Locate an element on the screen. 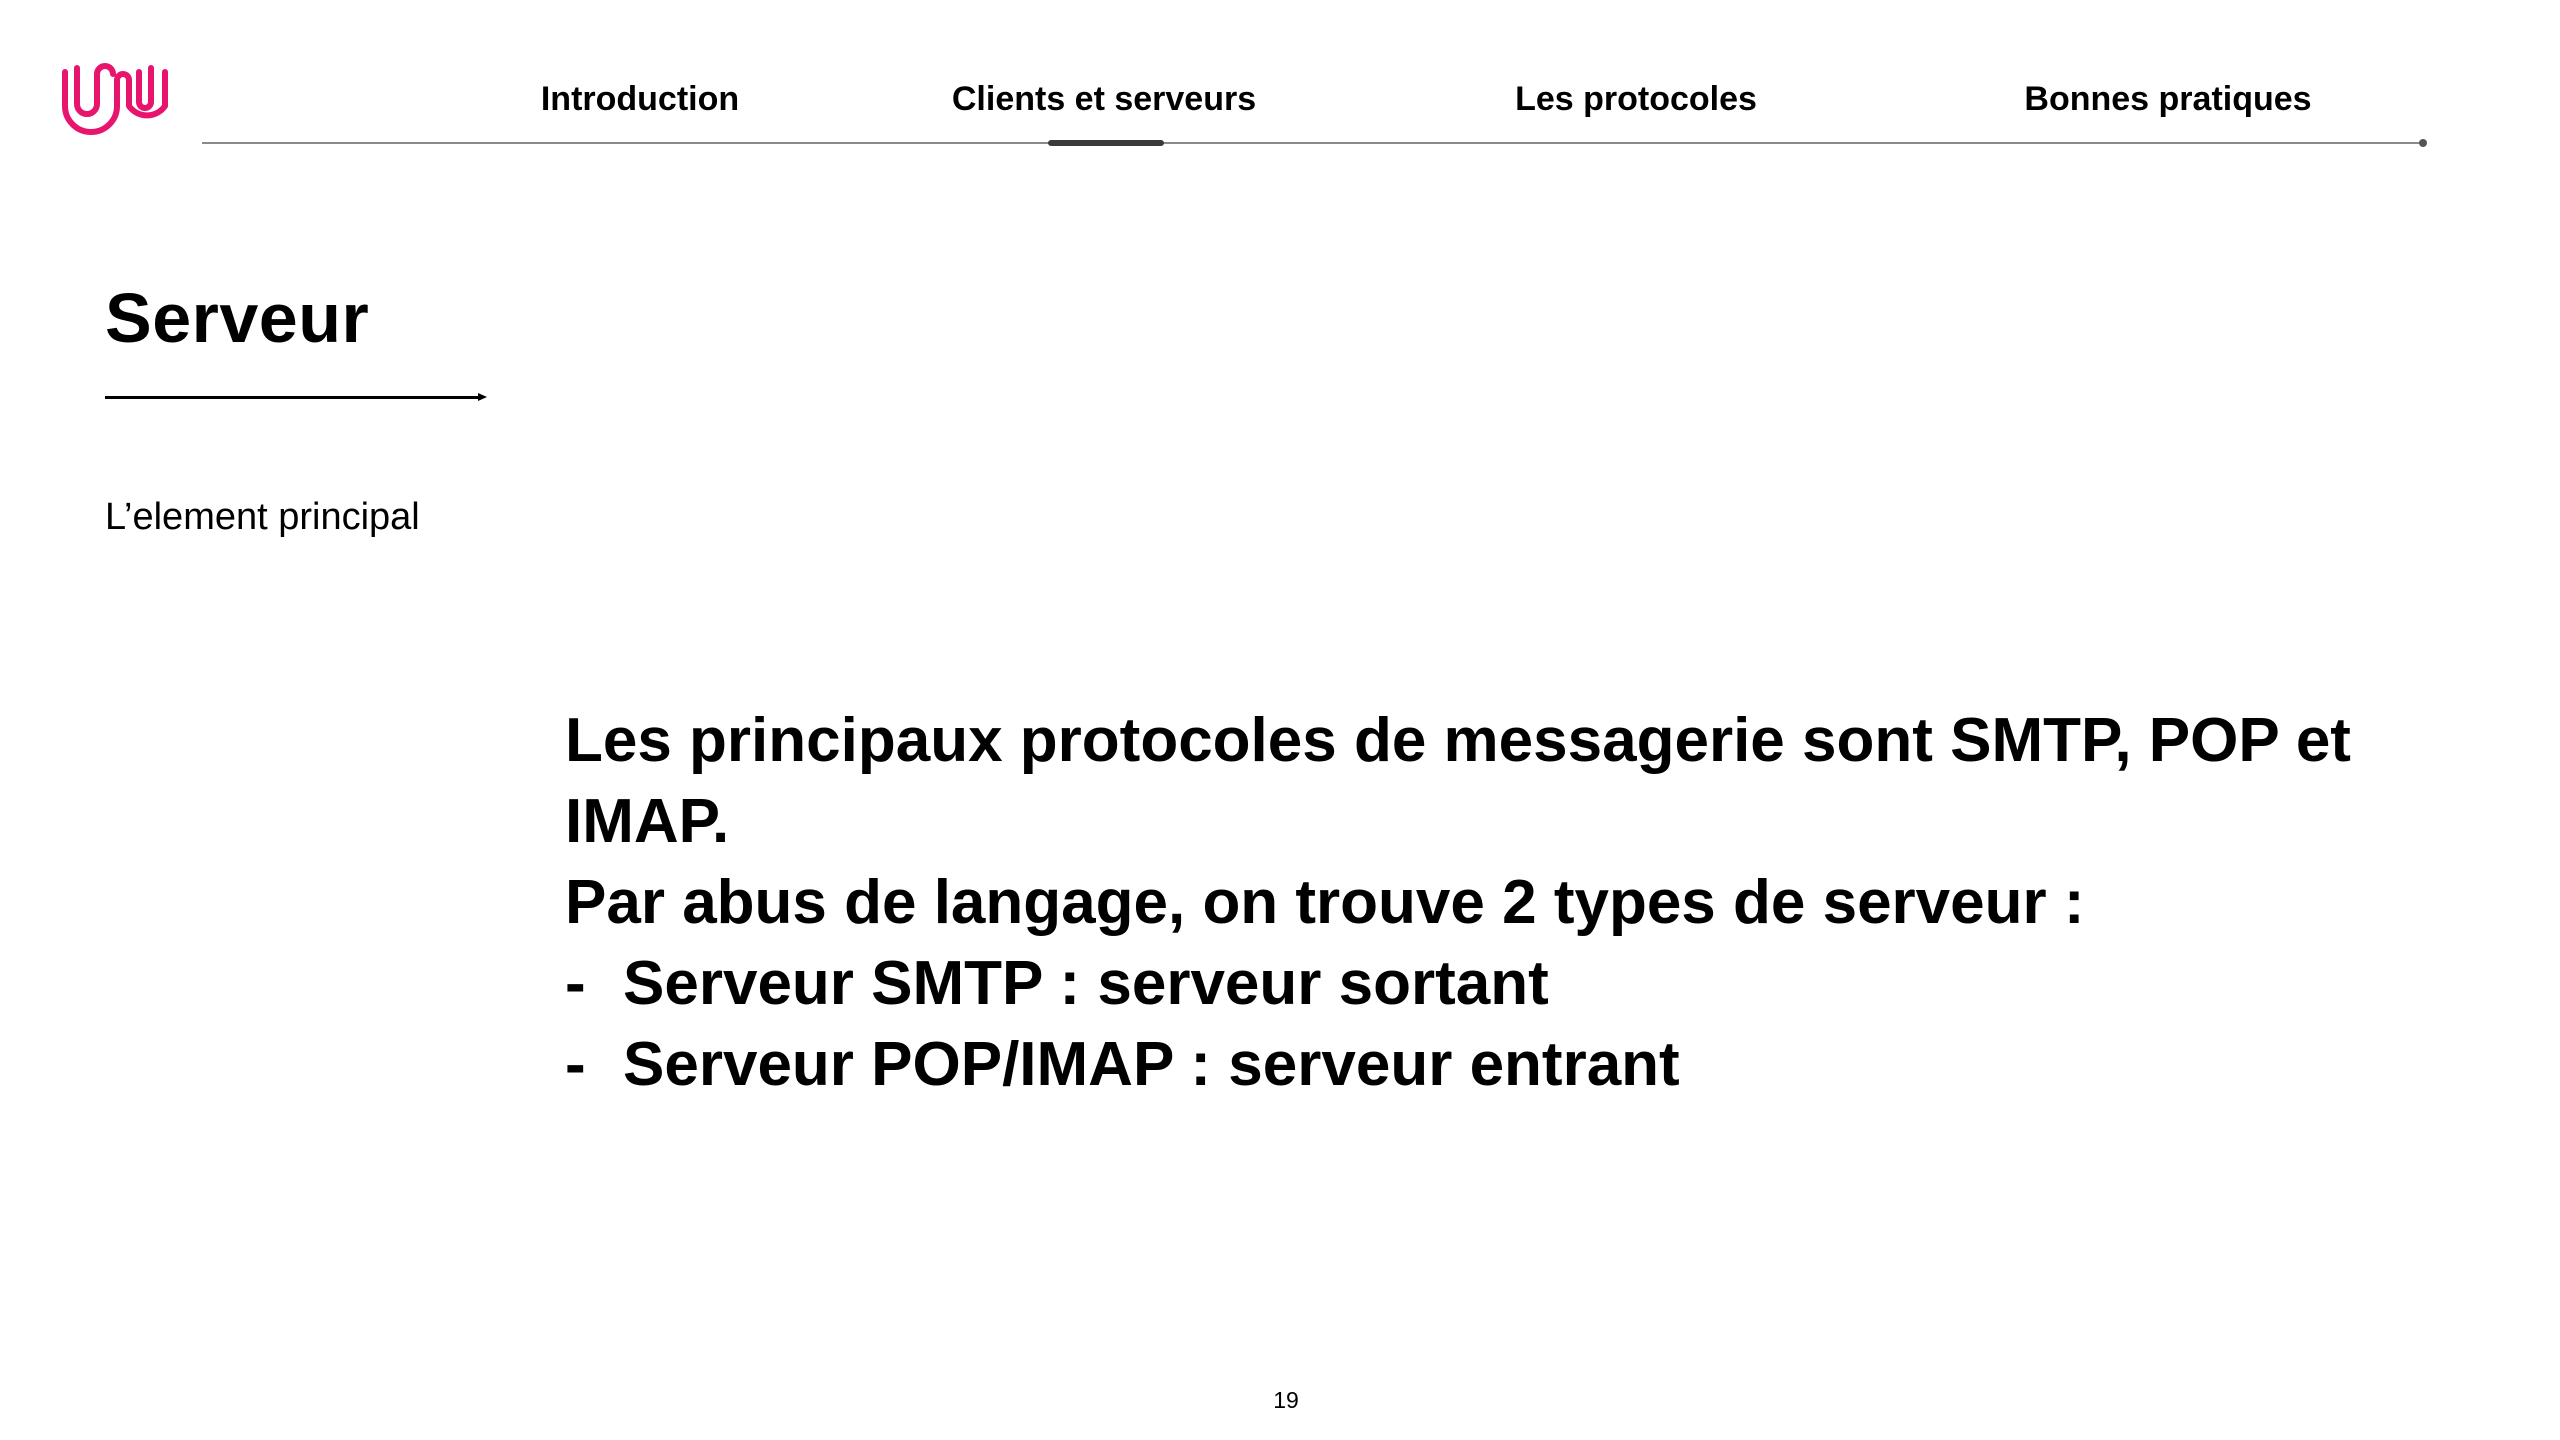 The image size is (2560, 1440). nav-progress-line is located at coordinates (1313, 143).